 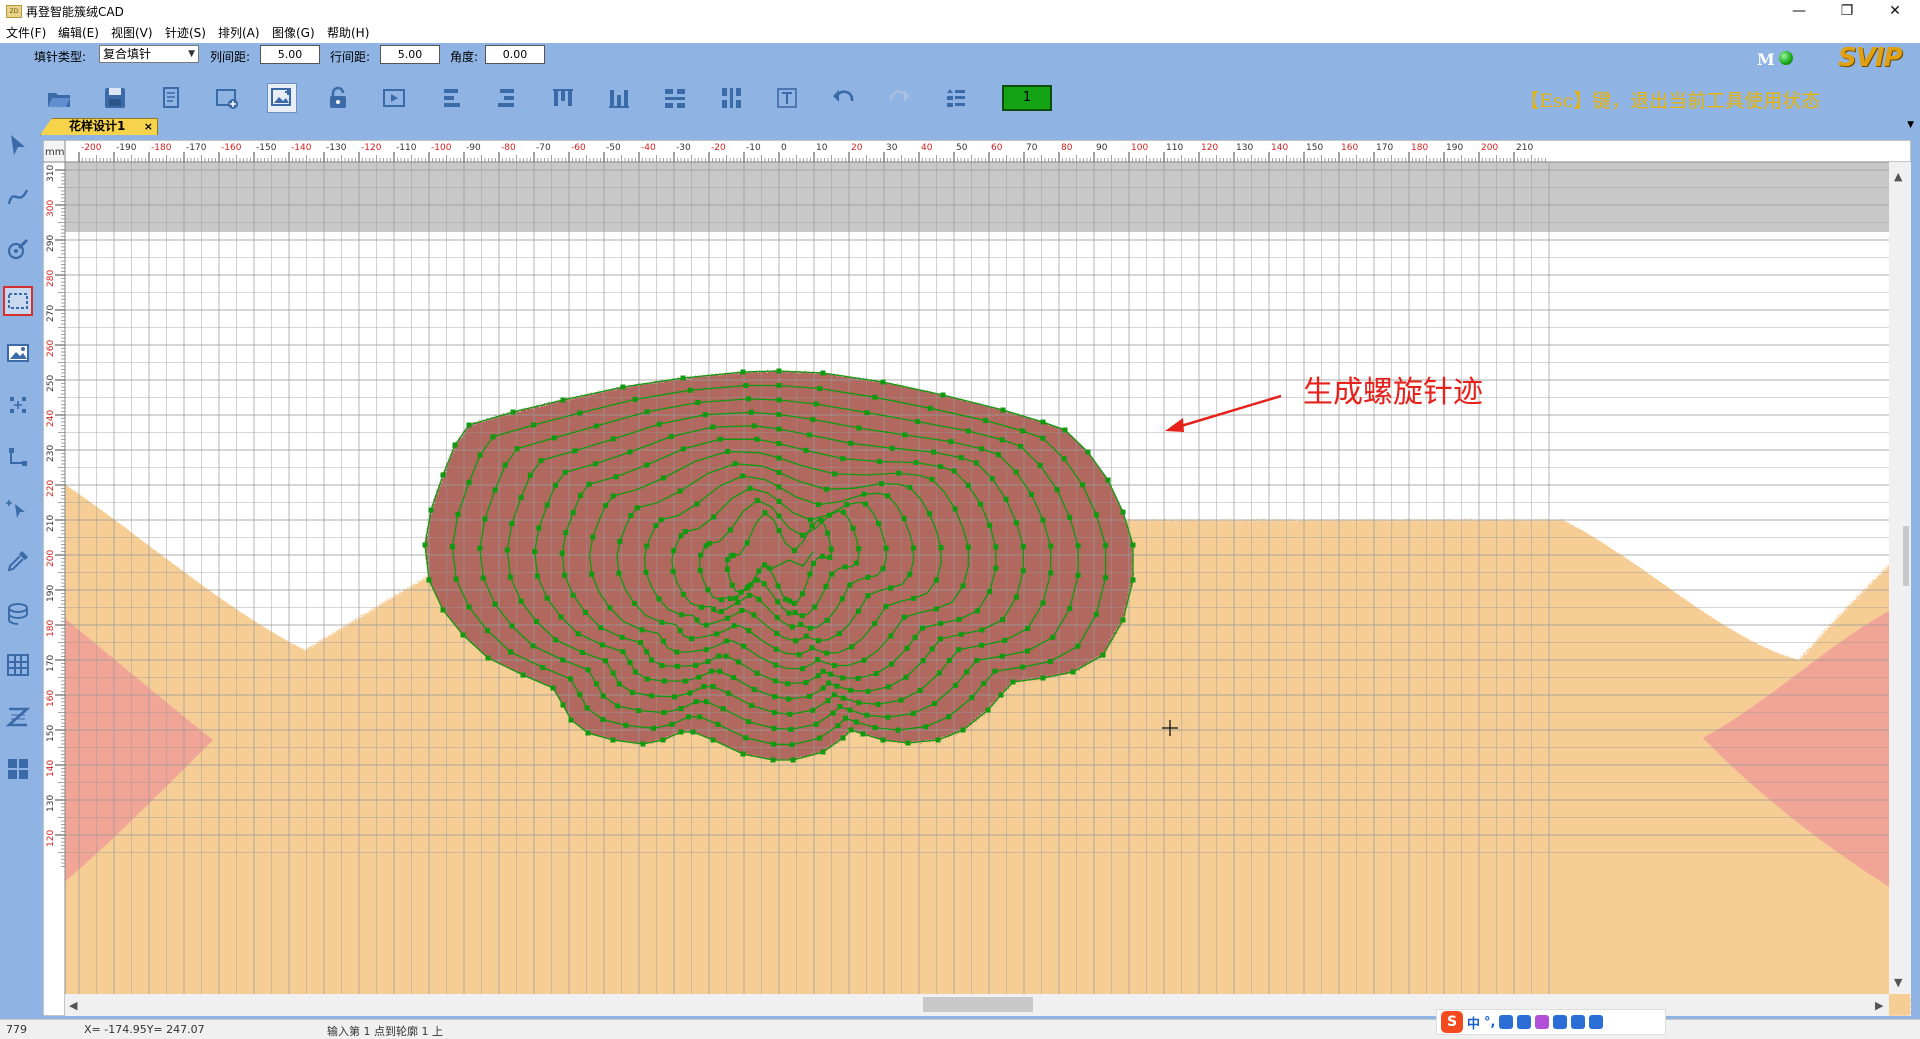 I want to click on text-icon, so click(x=787, y=98).